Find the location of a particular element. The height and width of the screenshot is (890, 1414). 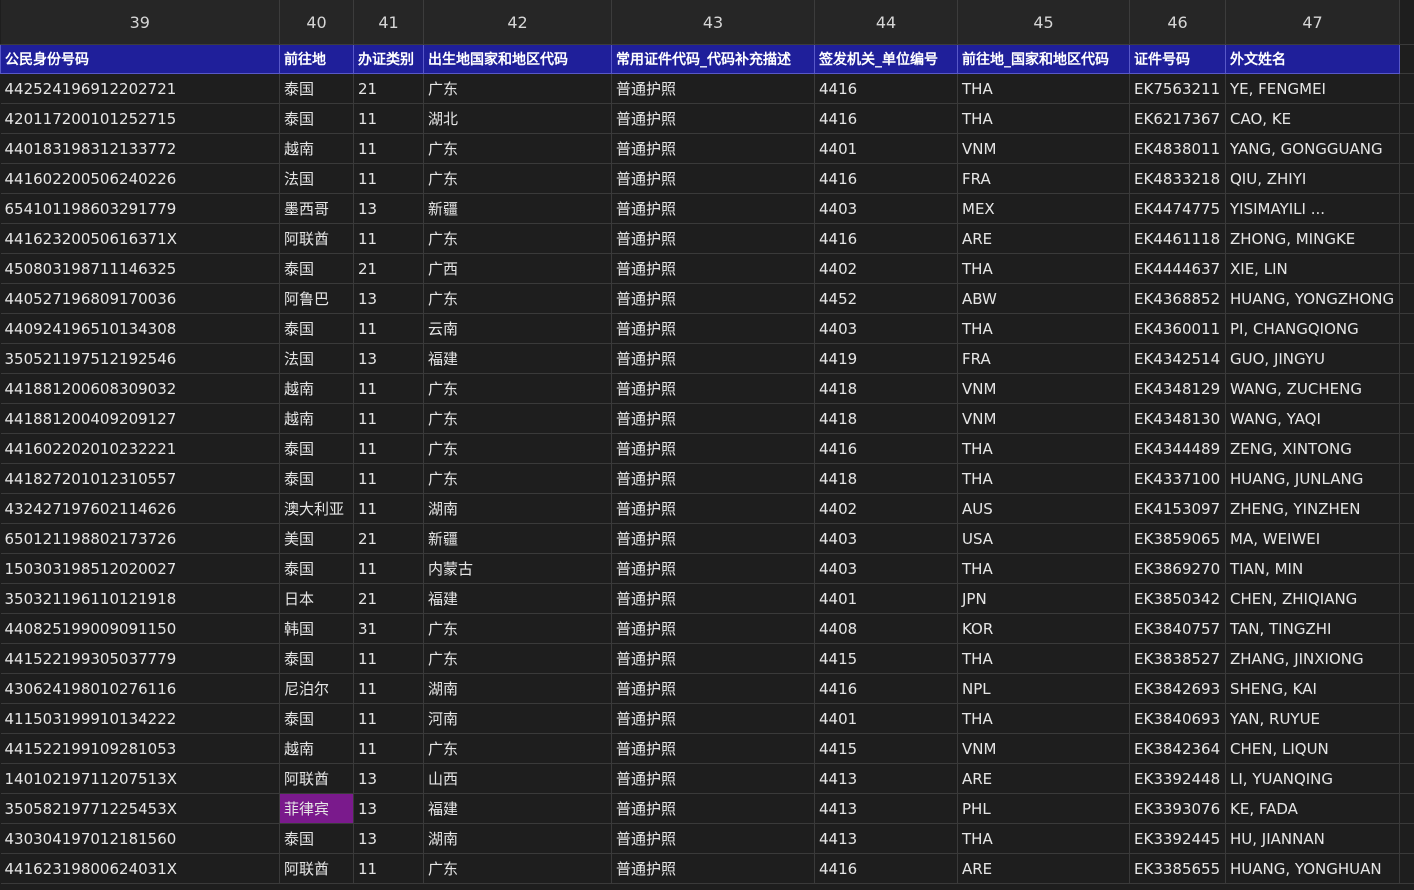

table-cell: EK6217367 is located at coordinates (1177, 118).